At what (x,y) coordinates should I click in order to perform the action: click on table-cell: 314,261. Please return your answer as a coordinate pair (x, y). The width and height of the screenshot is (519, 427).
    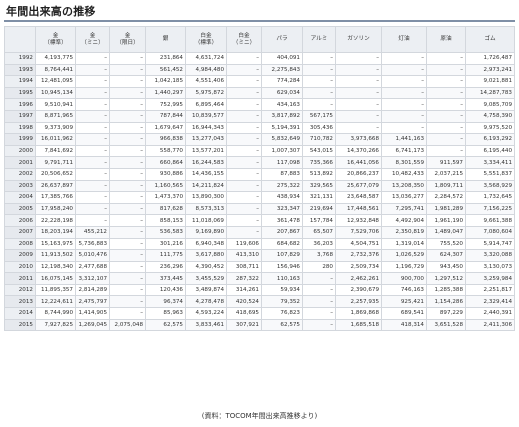
    Looking at the image, I should click on (244, 290).